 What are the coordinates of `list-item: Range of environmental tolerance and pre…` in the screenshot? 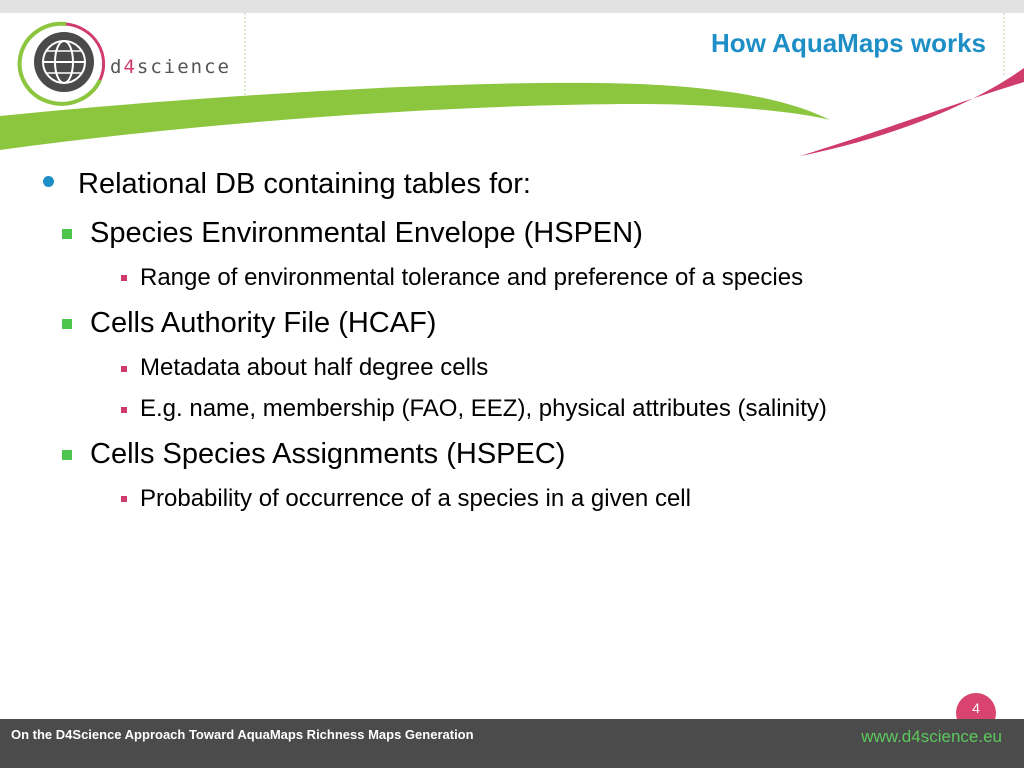 It's located at (472, 277).